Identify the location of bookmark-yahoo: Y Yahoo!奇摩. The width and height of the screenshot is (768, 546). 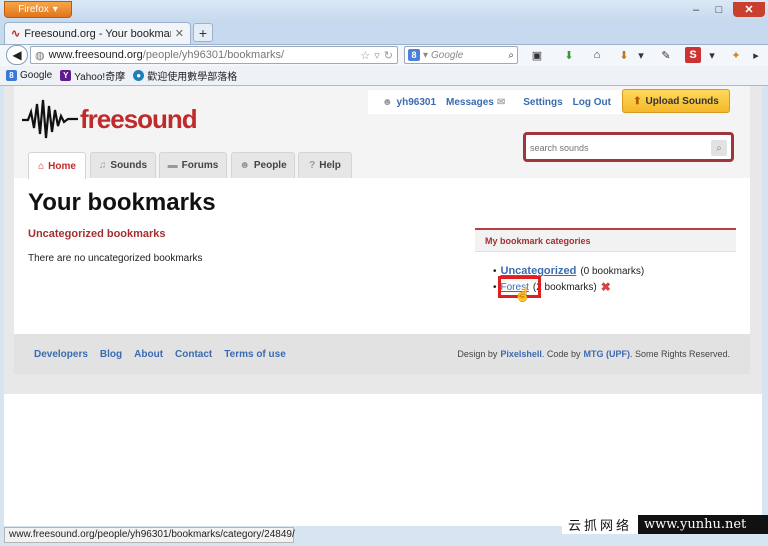
(92, 75).